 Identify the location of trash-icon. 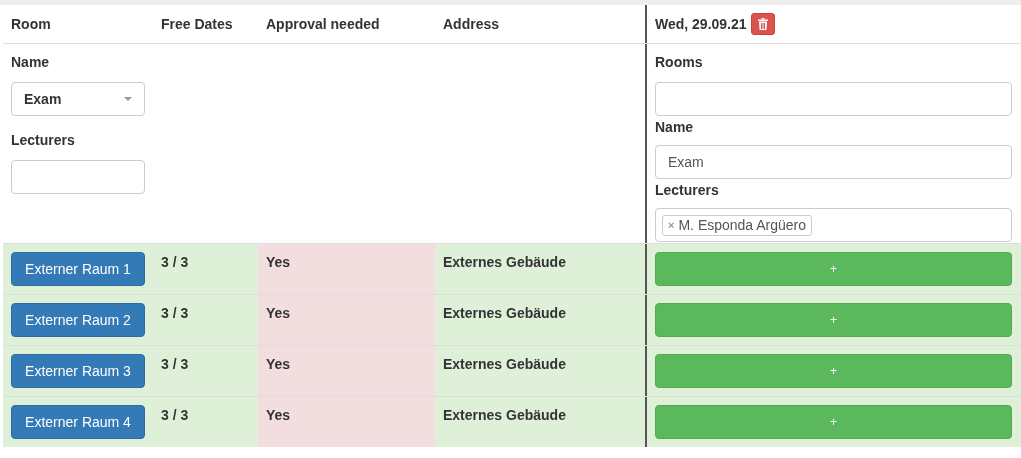
(762, 24).